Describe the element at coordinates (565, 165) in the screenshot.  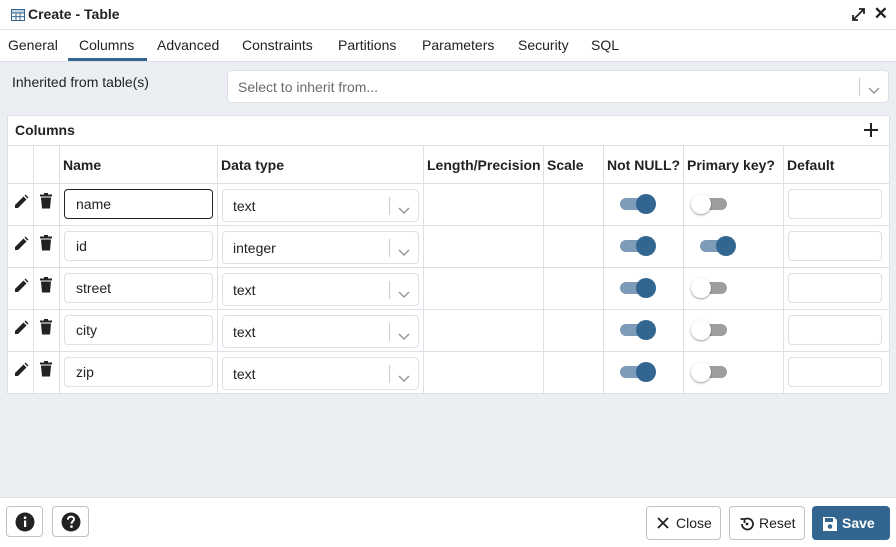
I see `header-scale: Scale` at that location.